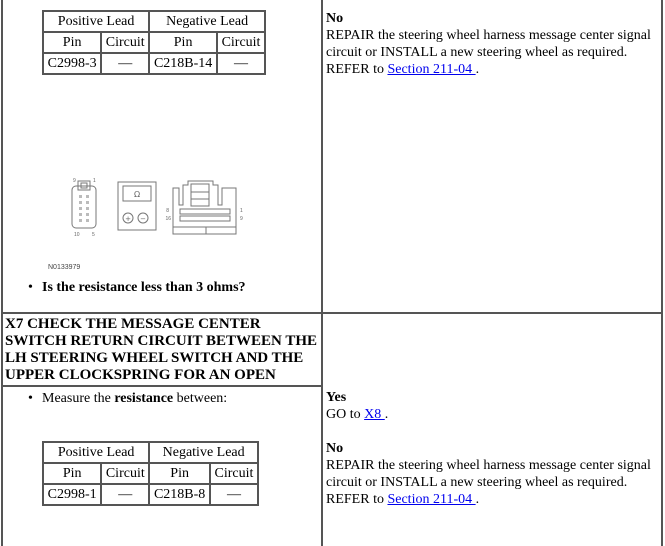  I want to click on table-border-right, so click(662, 273).